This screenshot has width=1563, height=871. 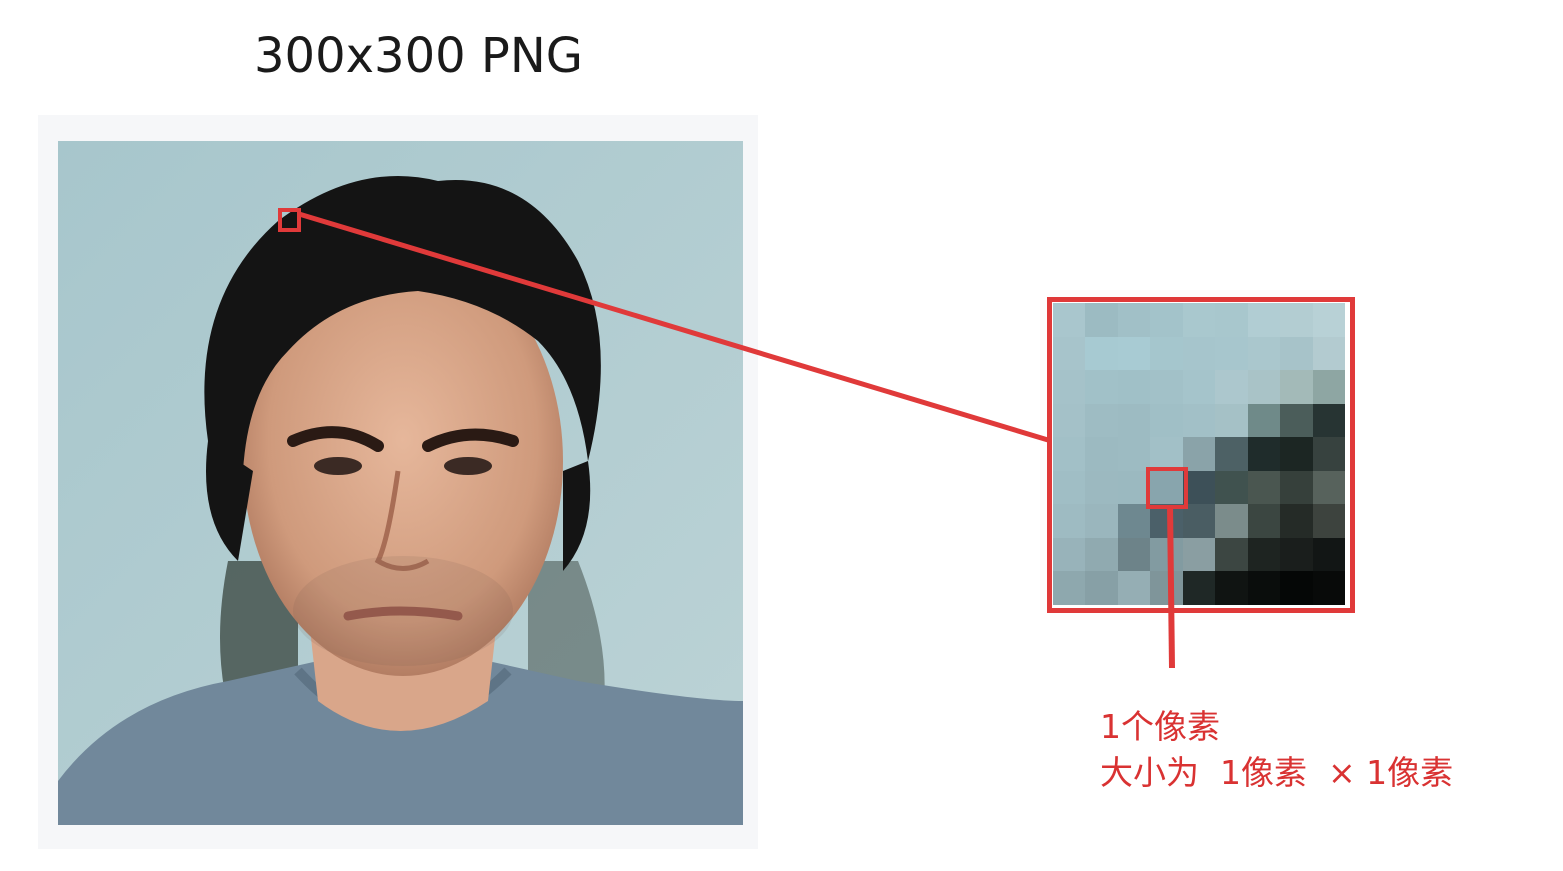 I want to click on zoom-connector-line, so click(x=673, y=327).